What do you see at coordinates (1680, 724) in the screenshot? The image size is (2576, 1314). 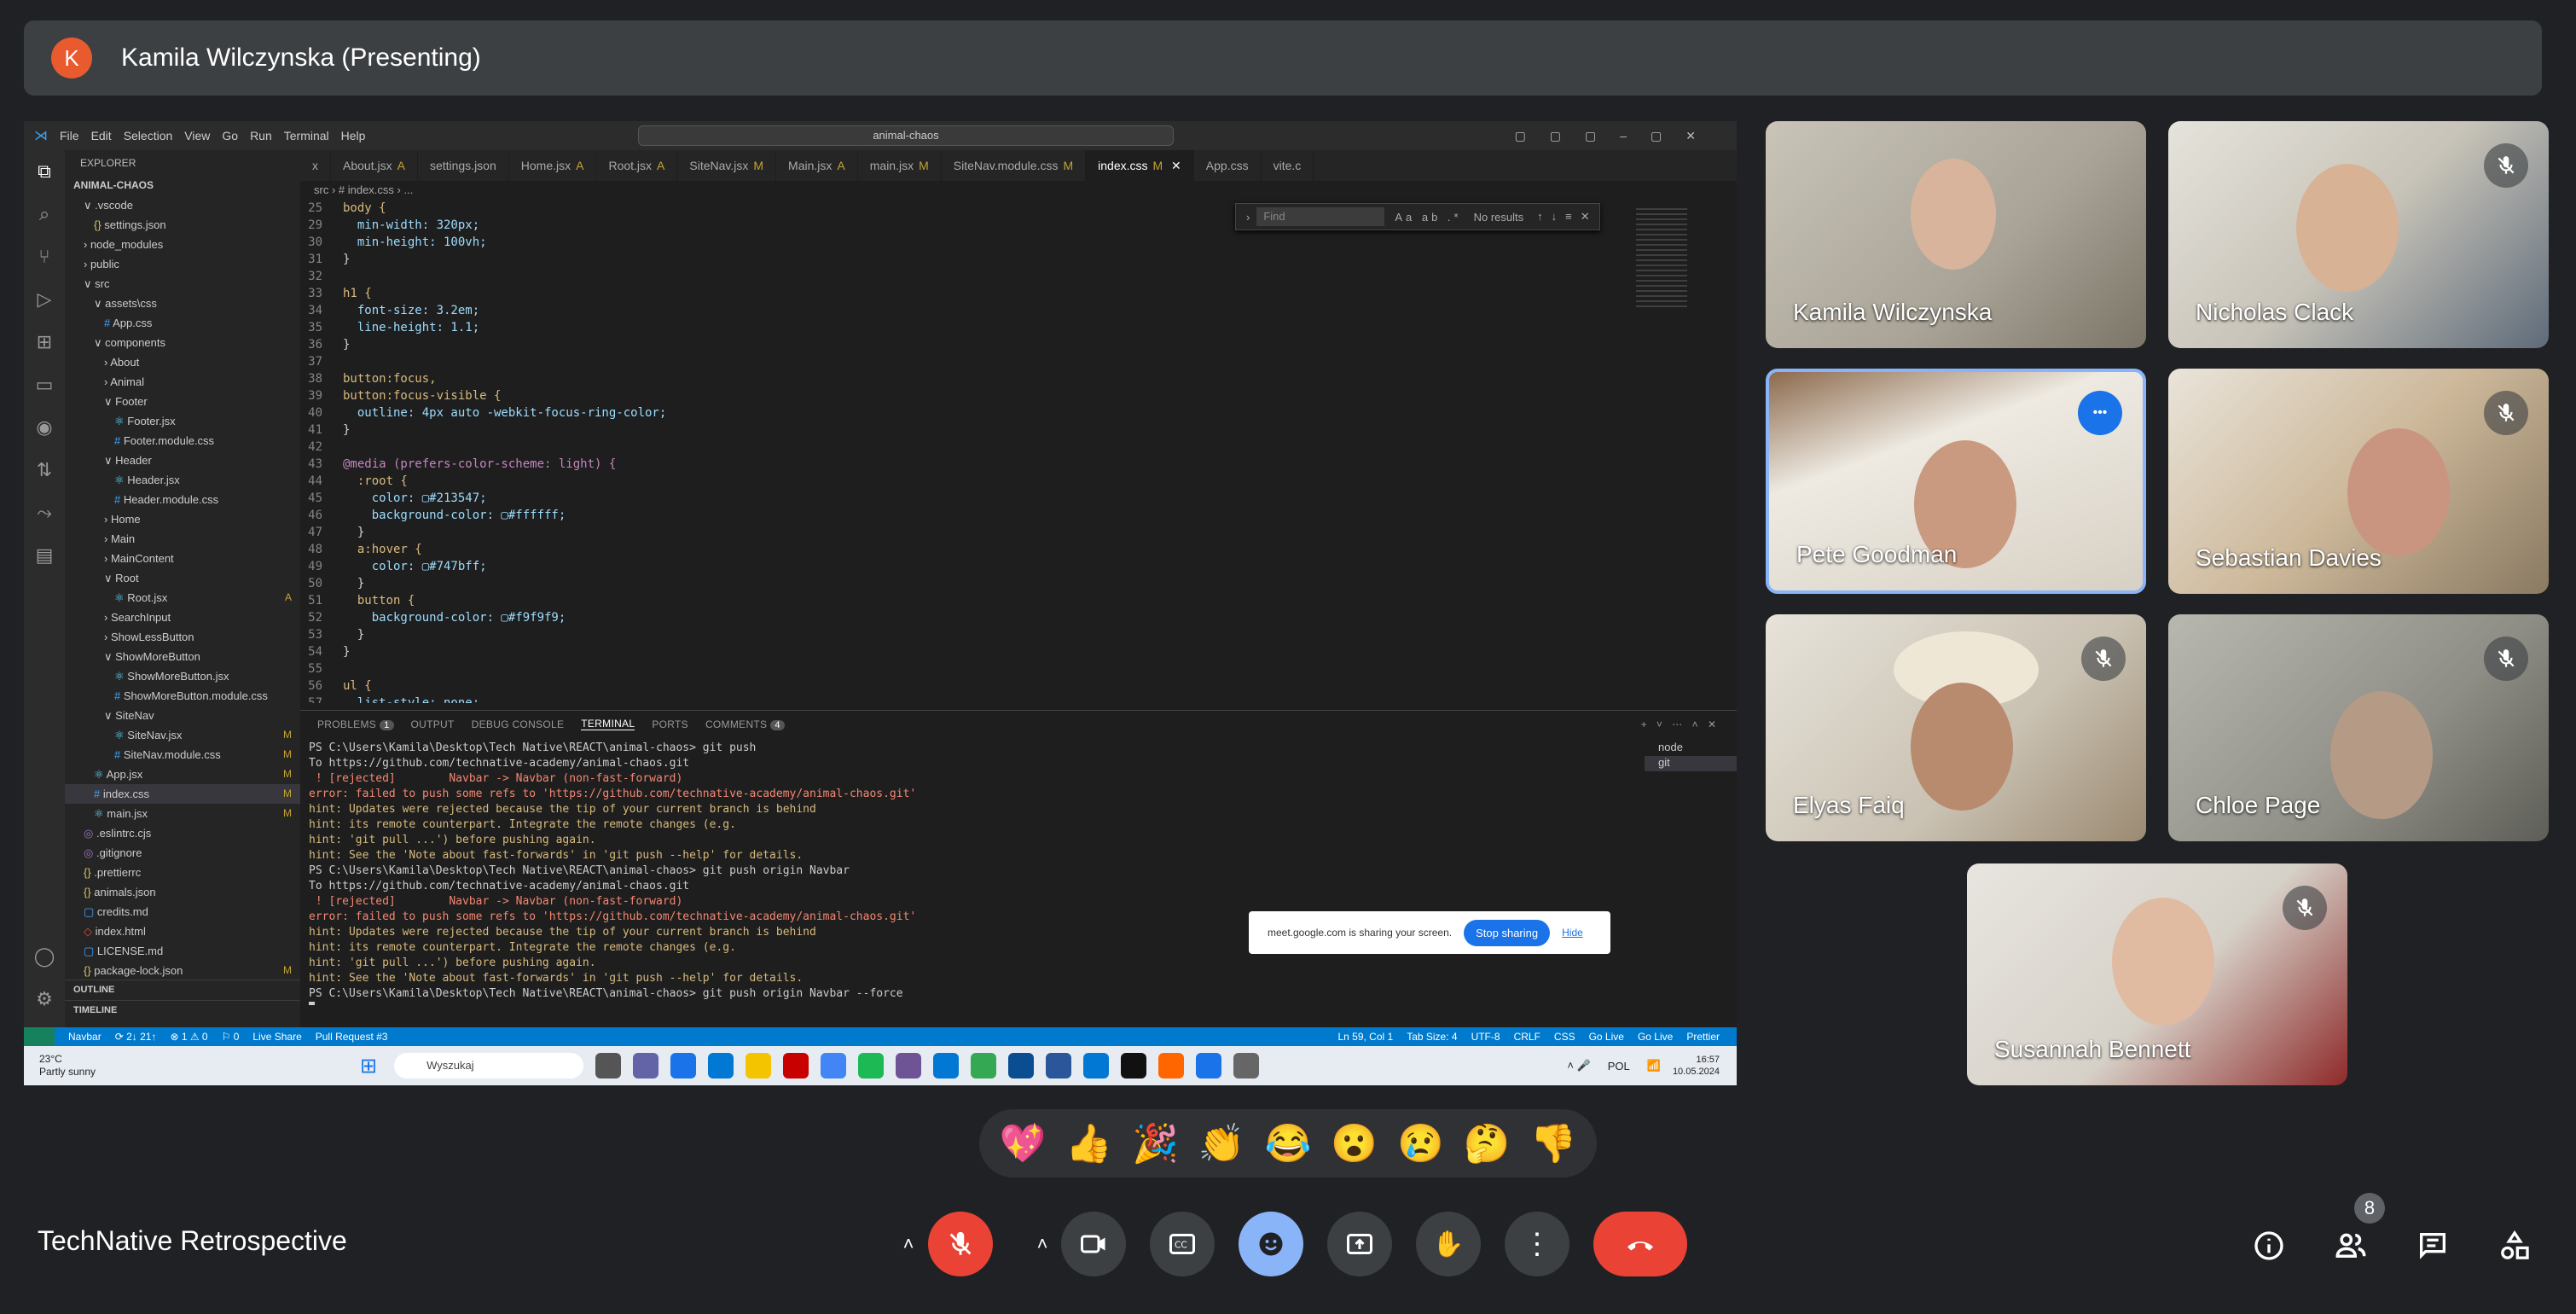 I see `panel-actions-icon: + ˅ ⋯ ˄ ✕` at bounding box center [1680, 724].